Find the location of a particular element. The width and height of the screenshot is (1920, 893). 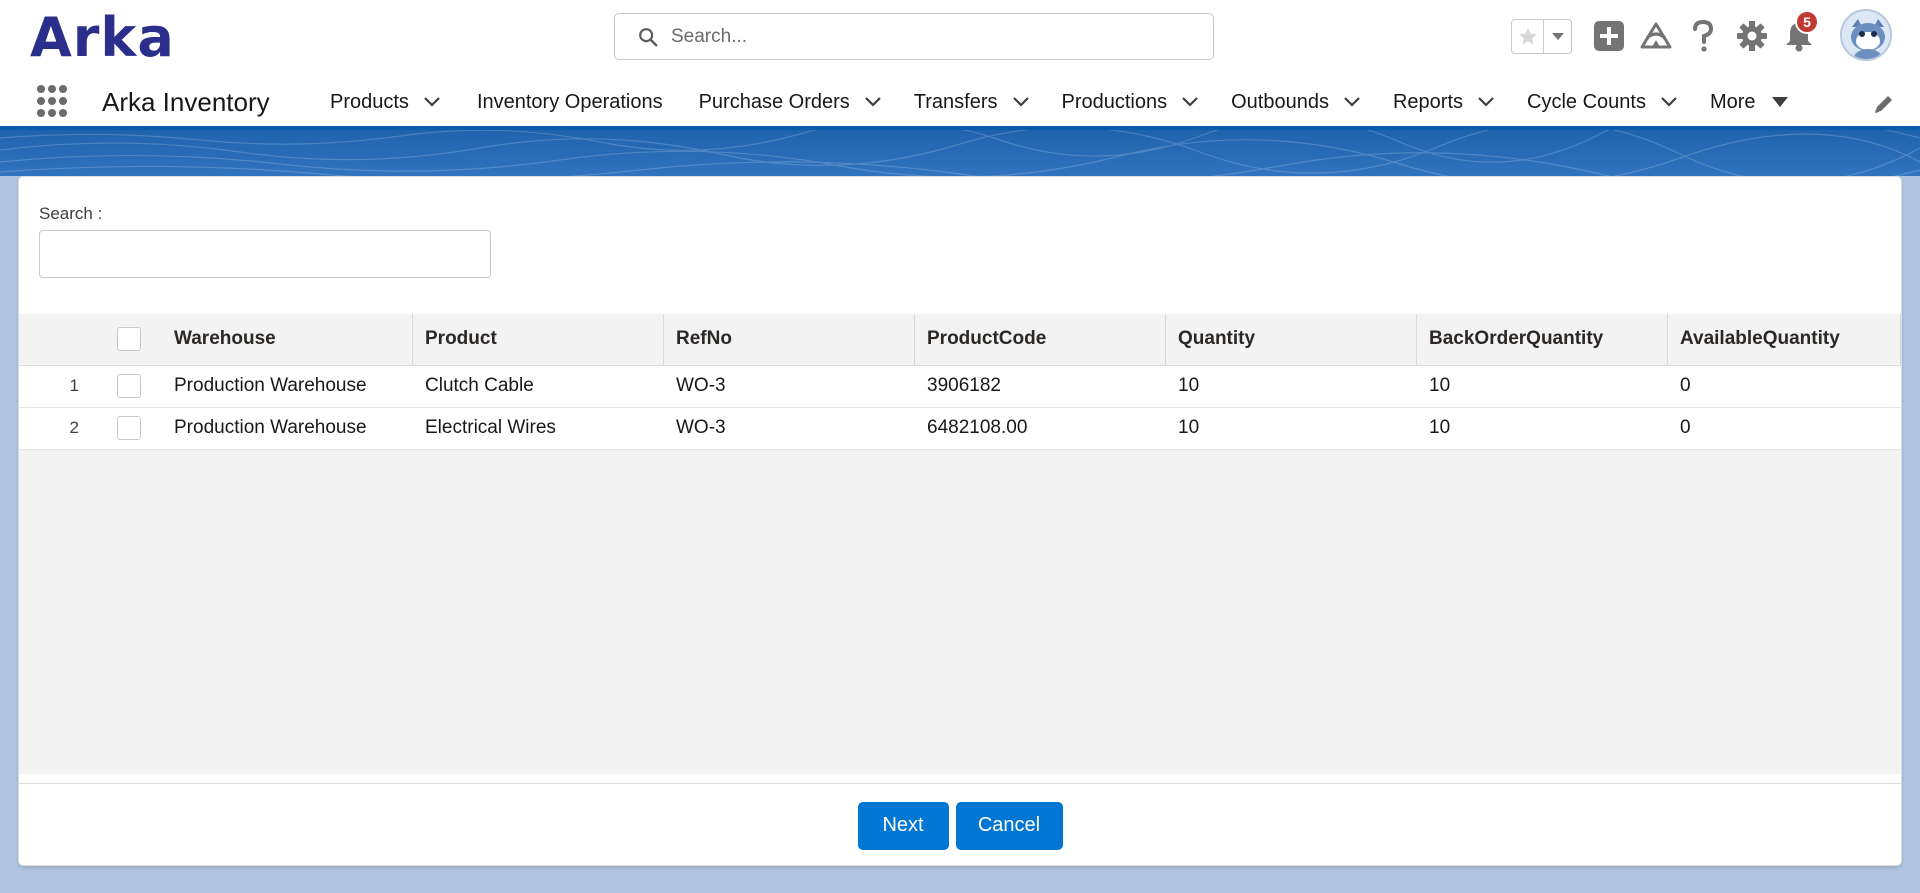

nav-item-outbounds: Outbounds is located at coordinates (1296, 102).